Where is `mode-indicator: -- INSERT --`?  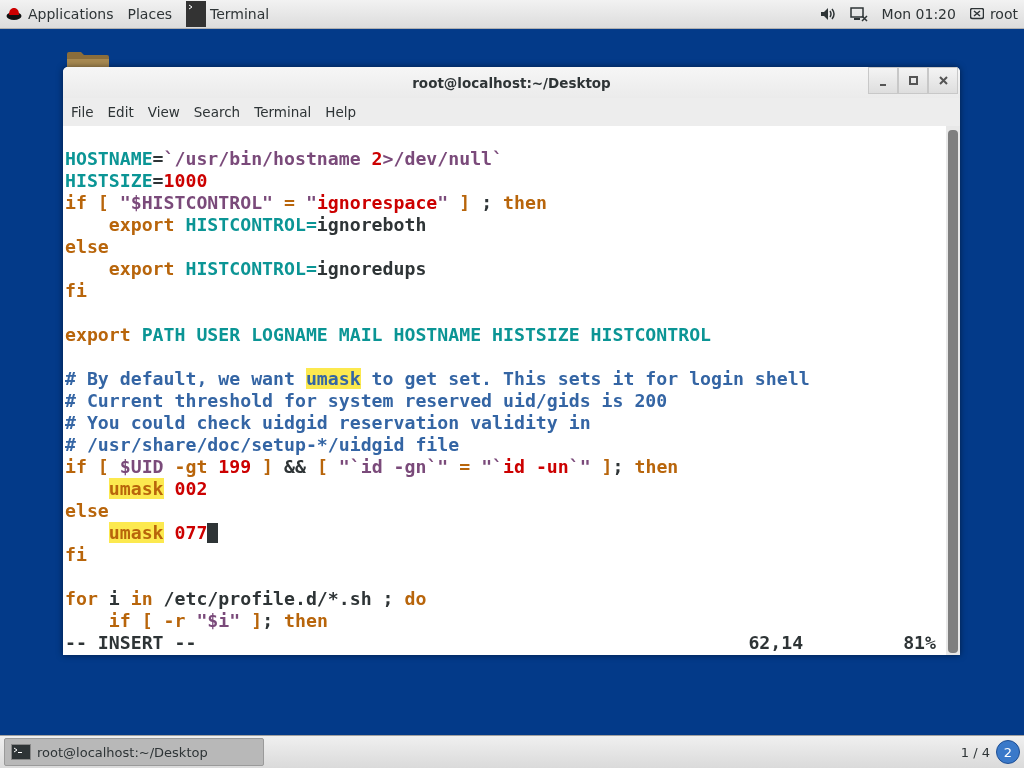
mode-indicator: -- INSERT -- is located at coordinates (131, 643).